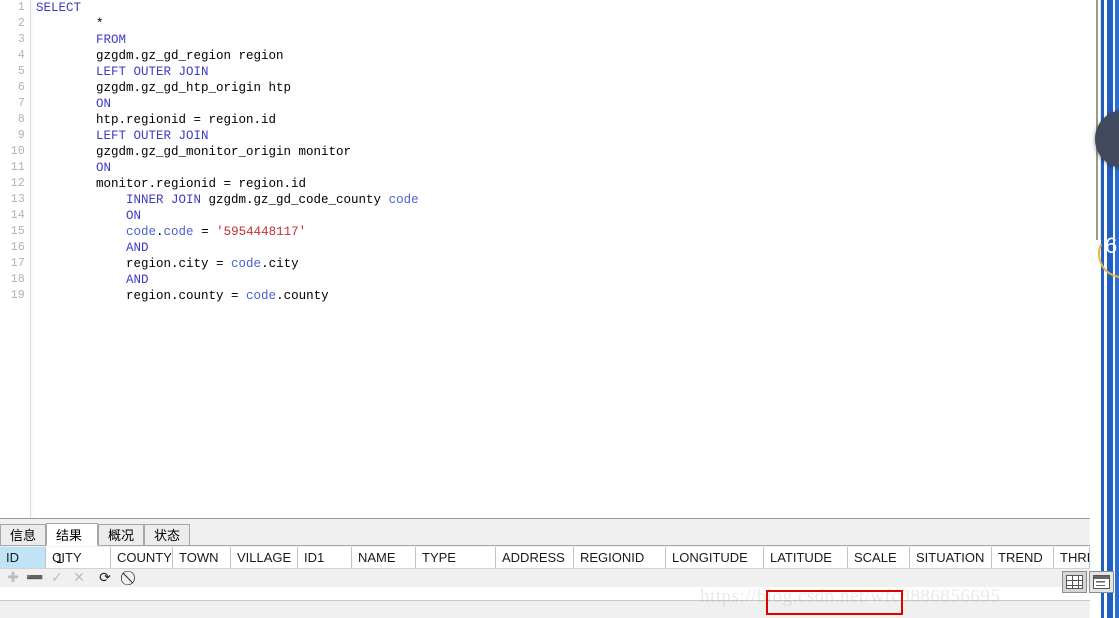 The height and width of the screenshot is (618, 1119). I want to click on grid-view-button, so click(1074, 582).